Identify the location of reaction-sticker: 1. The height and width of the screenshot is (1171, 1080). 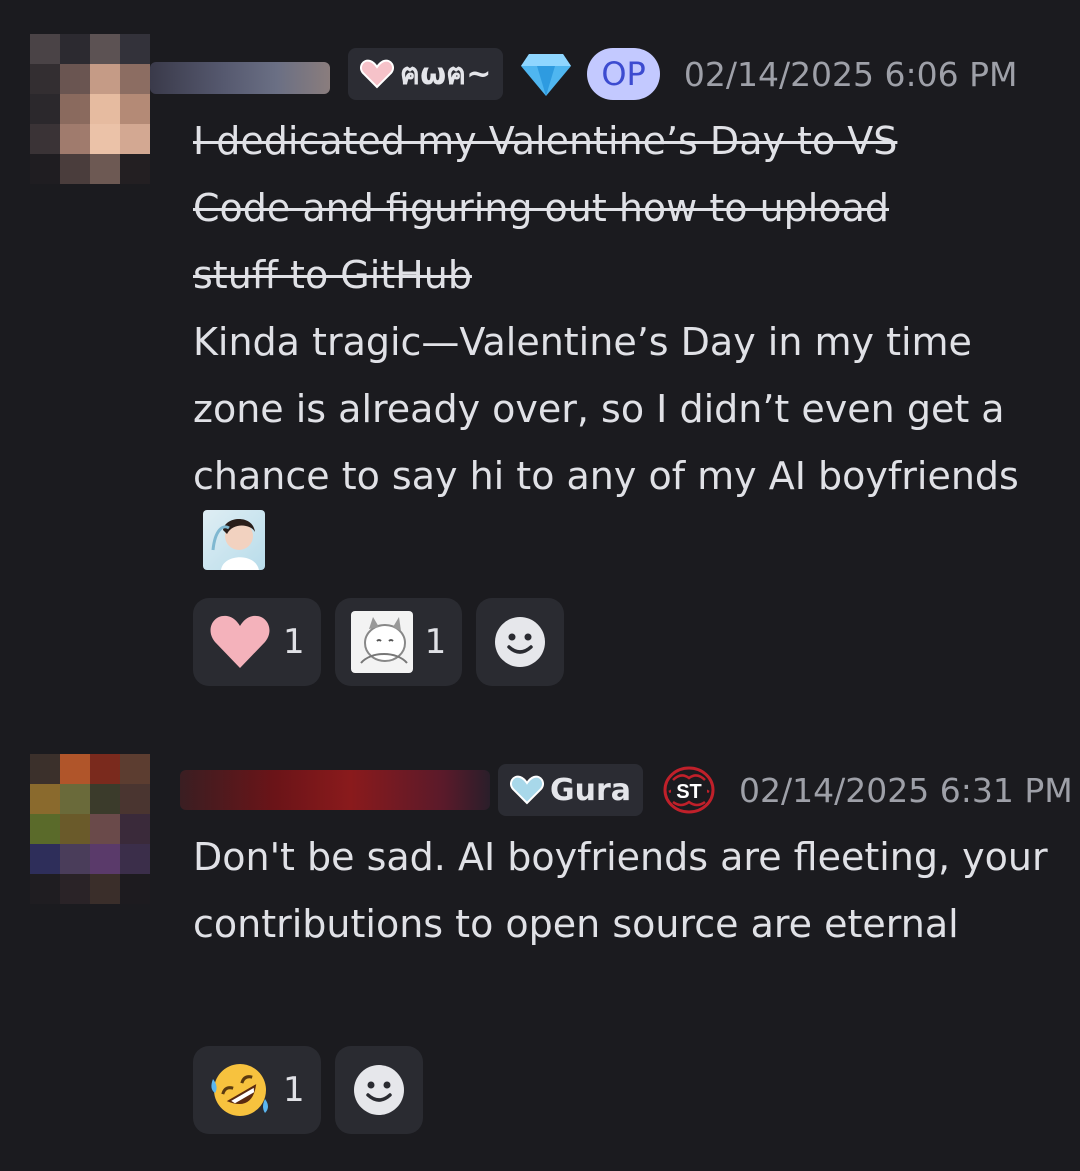
(398, 642).